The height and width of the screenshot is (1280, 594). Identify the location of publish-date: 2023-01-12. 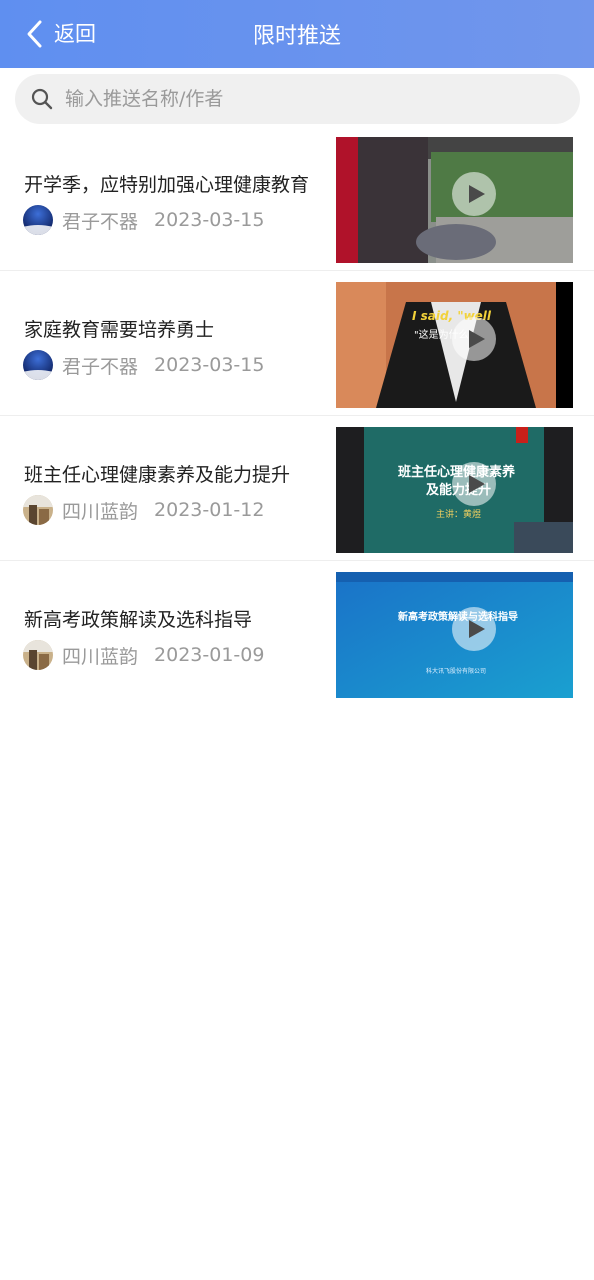
(209, 510).